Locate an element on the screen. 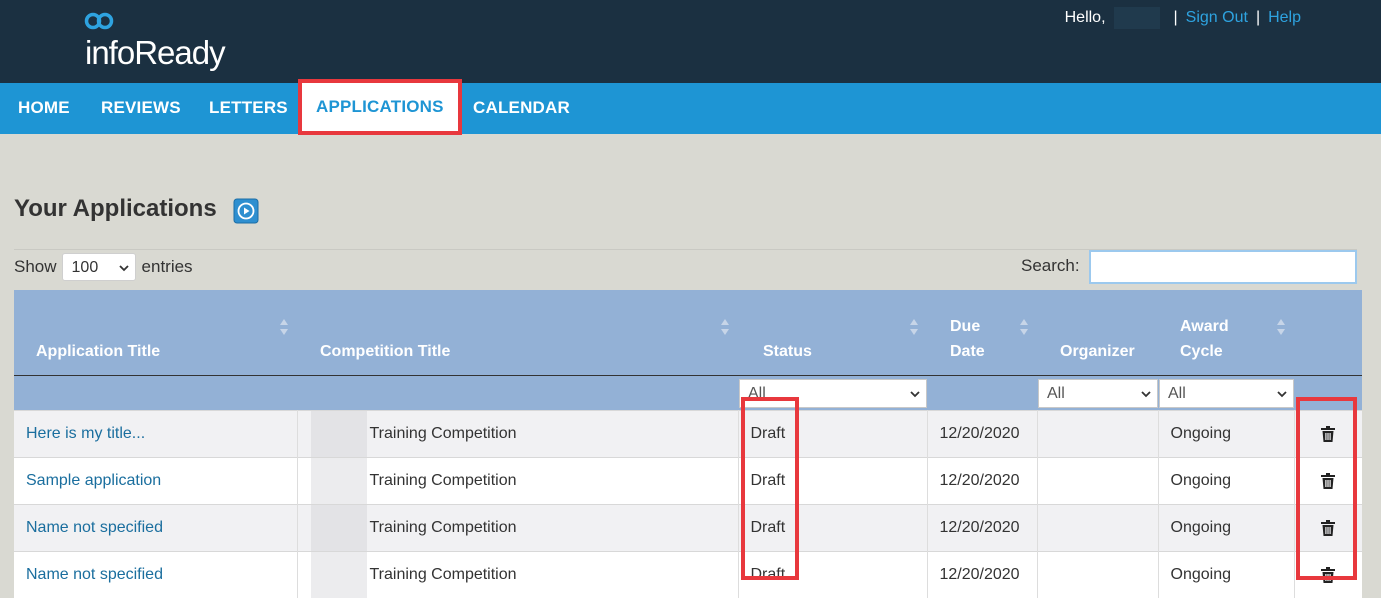  user-area: Hello, | Sign Out | Help is located at coordinates (1183, 18).